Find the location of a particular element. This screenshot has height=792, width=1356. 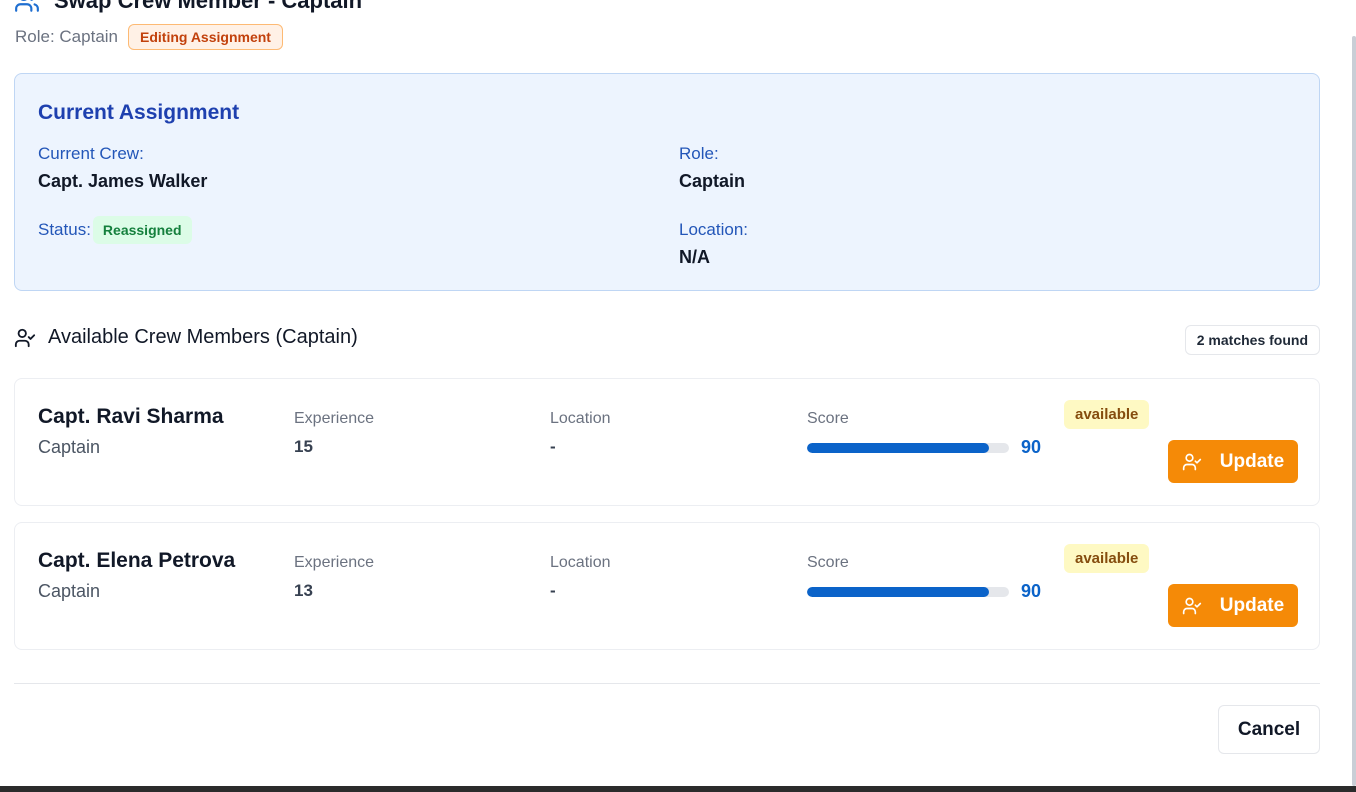

status-label: Status: is located at coordinates (64, 229).